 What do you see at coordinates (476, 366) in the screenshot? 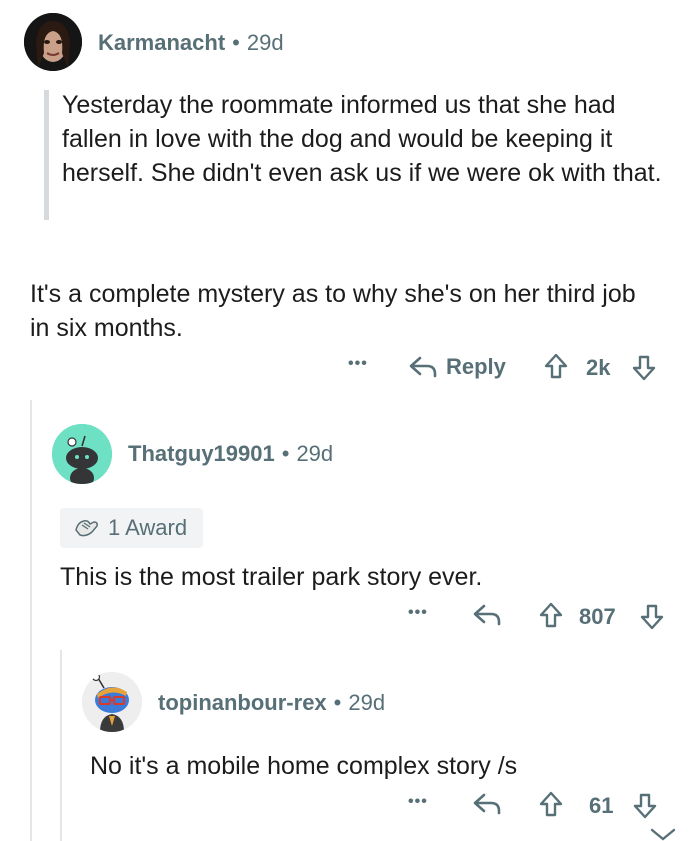
I see `reply-label: Reply` at bounding box center [476, 366].